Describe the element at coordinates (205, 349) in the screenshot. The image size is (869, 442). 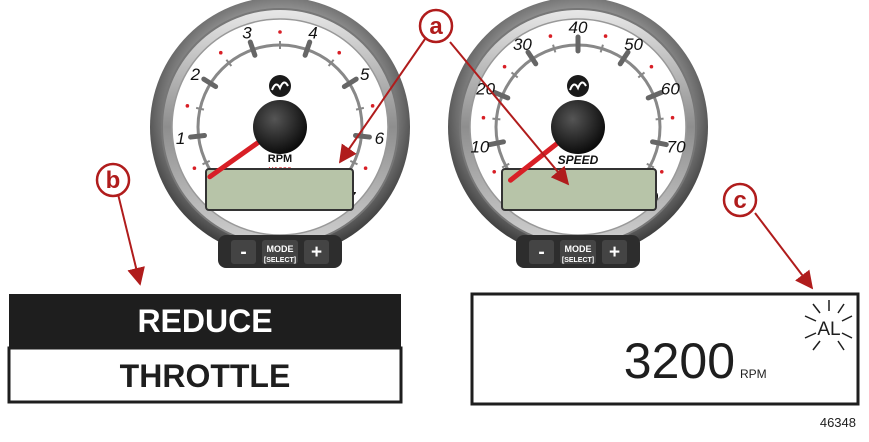
I see `reduce-throttle-display: REDUCE THROTTLE` at that location.